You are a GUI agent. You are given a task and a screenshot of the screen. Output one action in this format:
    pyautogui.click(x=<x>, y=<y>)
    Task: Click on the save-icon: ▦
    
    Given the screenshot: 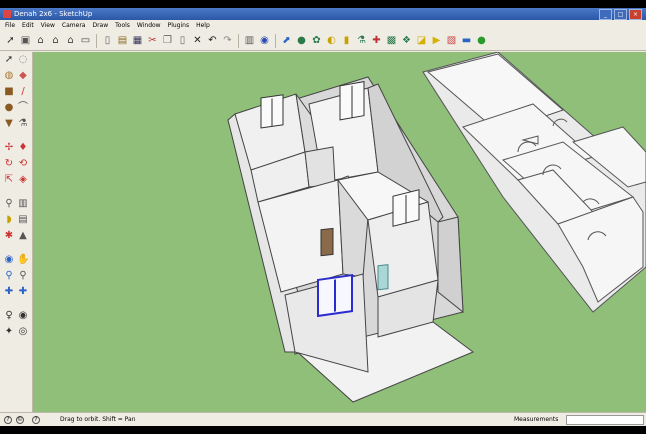 What is the action you would take?
    pyautogui.click(x=137, y=40)
    